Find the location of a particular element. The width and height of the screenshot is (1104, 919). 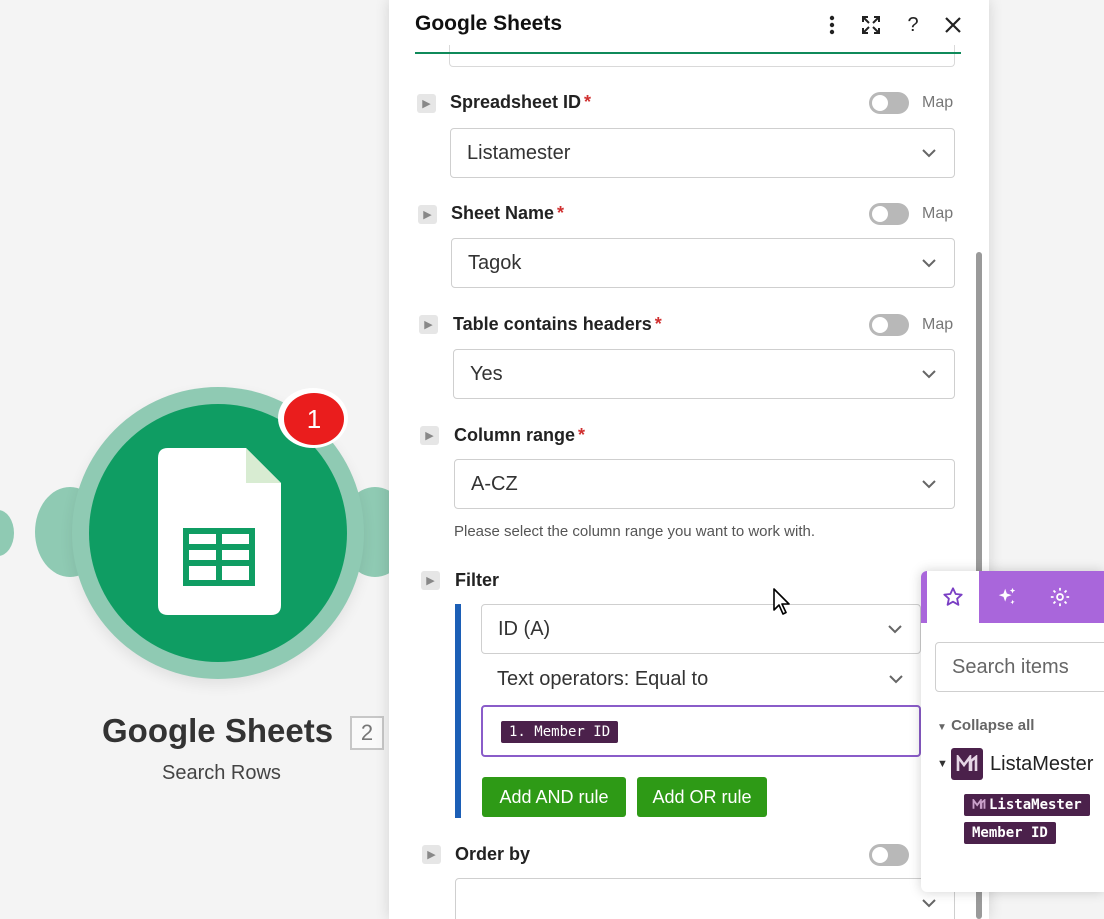

left-connector is located at coordinates (7, 533).